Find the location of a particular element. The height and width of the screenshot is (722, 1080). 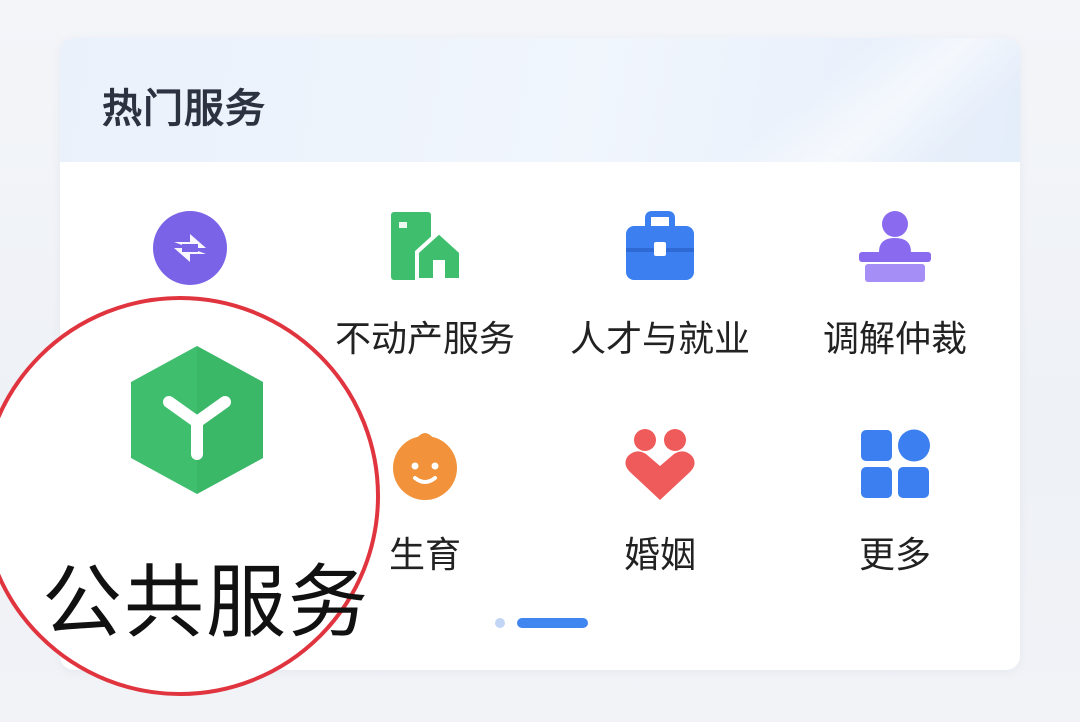

briefcase-icon is located at coordinates (660, 245).